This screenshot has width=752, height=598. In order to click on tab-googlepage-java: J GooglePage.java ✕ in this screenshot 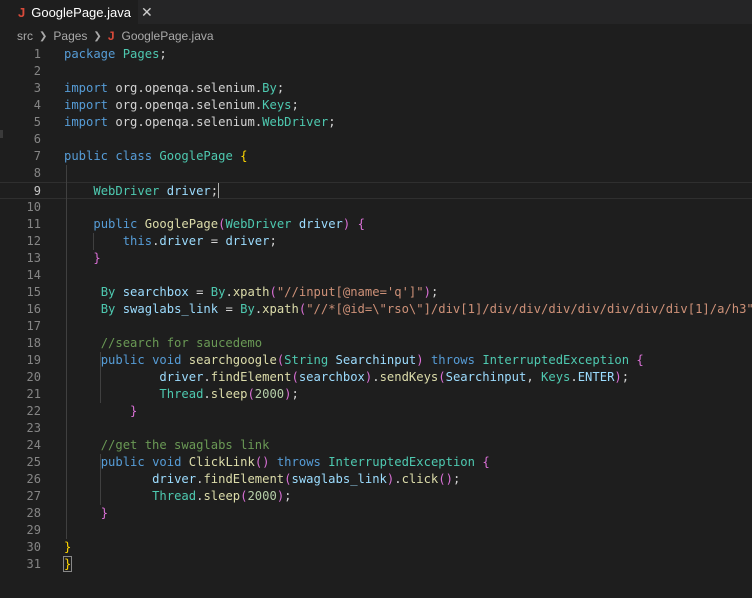, I will do `click(76, 12)`.